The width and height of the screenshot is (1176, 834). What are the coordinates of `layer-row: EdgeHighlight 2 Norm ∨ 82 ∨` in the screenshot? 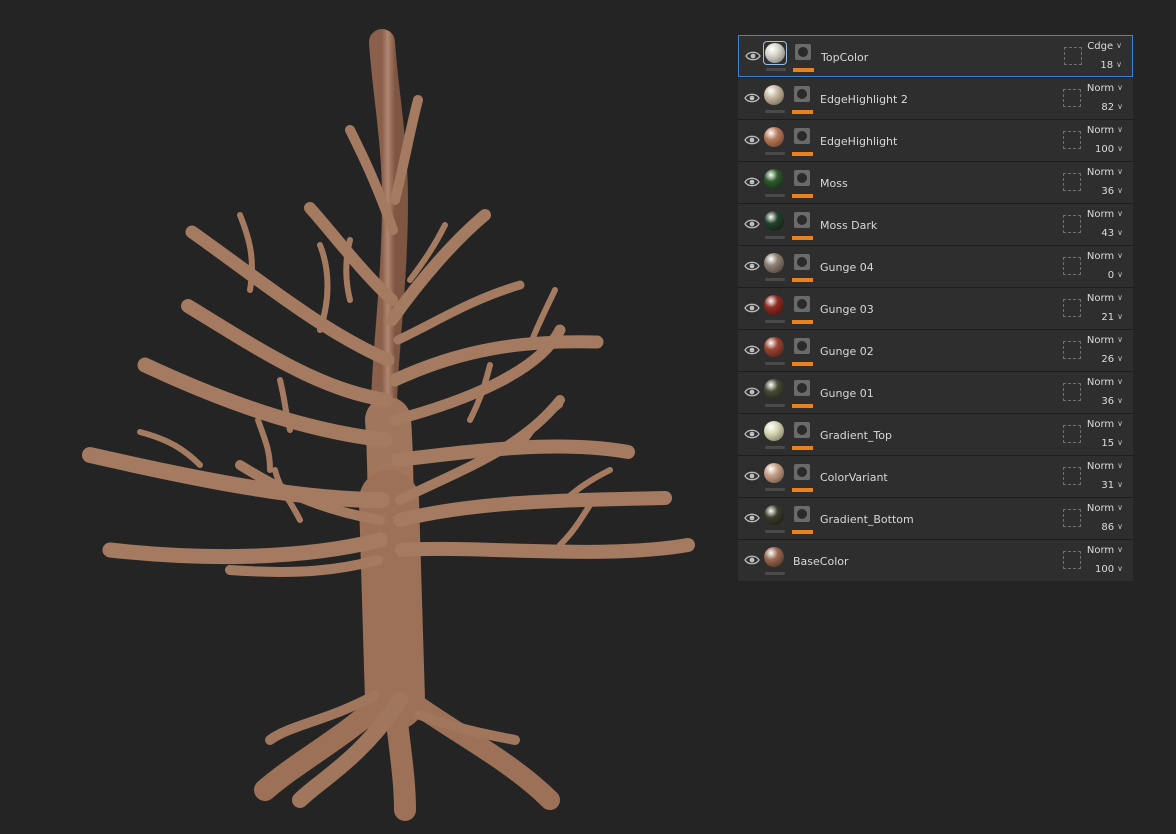 It's located at (935, 98).